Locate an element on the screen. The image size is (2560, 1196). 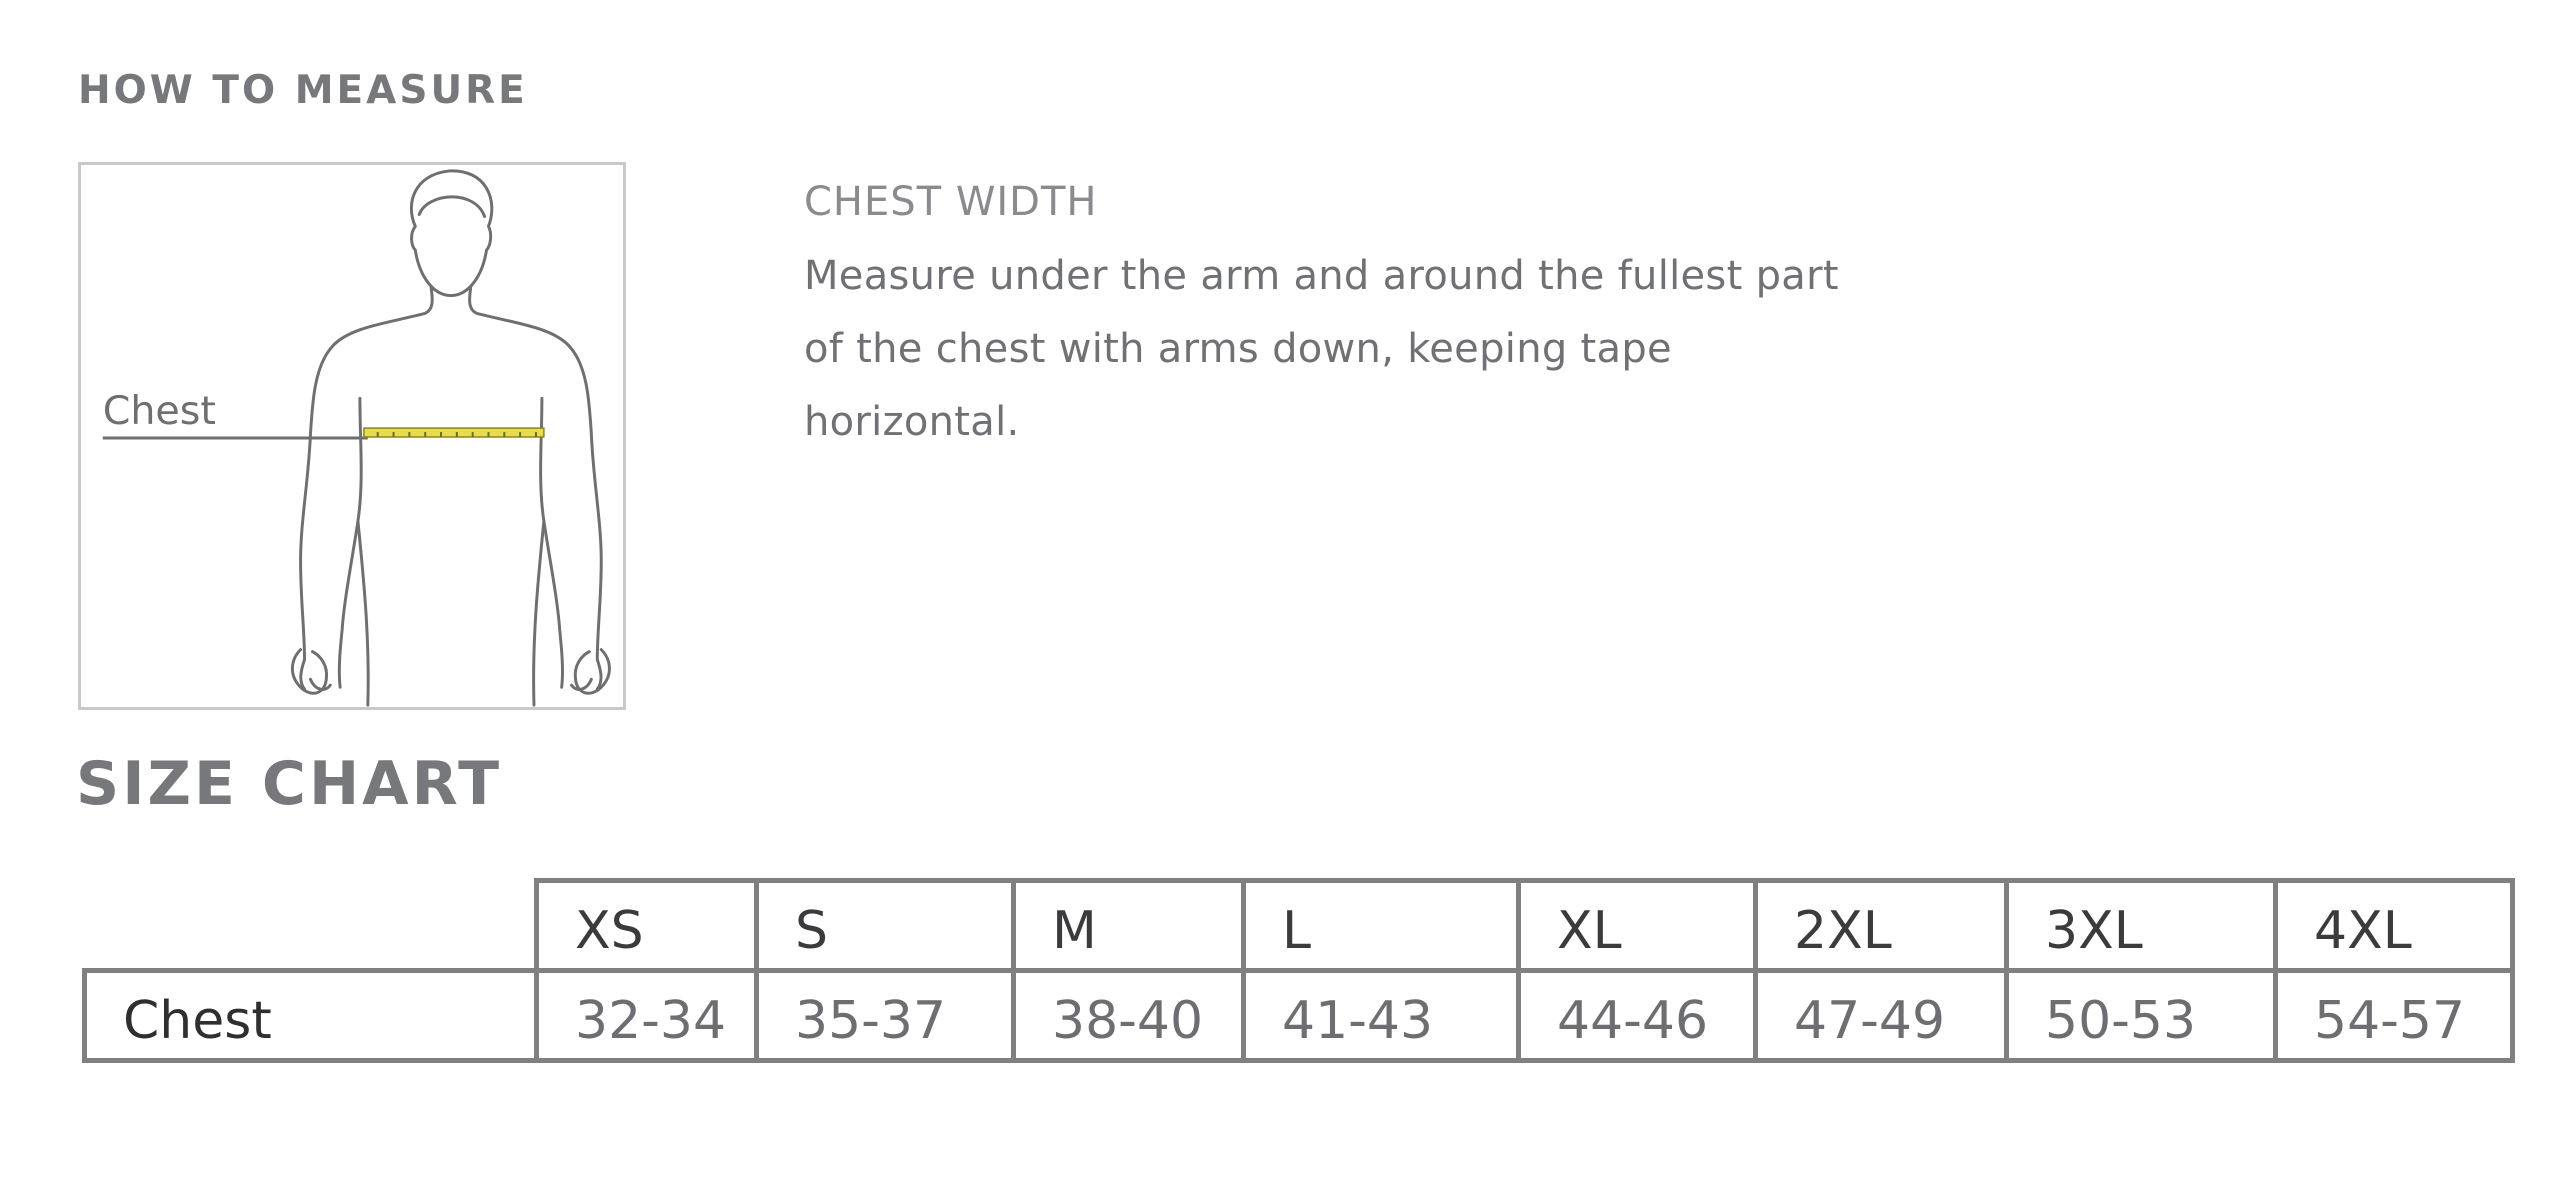
chest-value-m: 38-40 is located at coordinates (1128, 1015).